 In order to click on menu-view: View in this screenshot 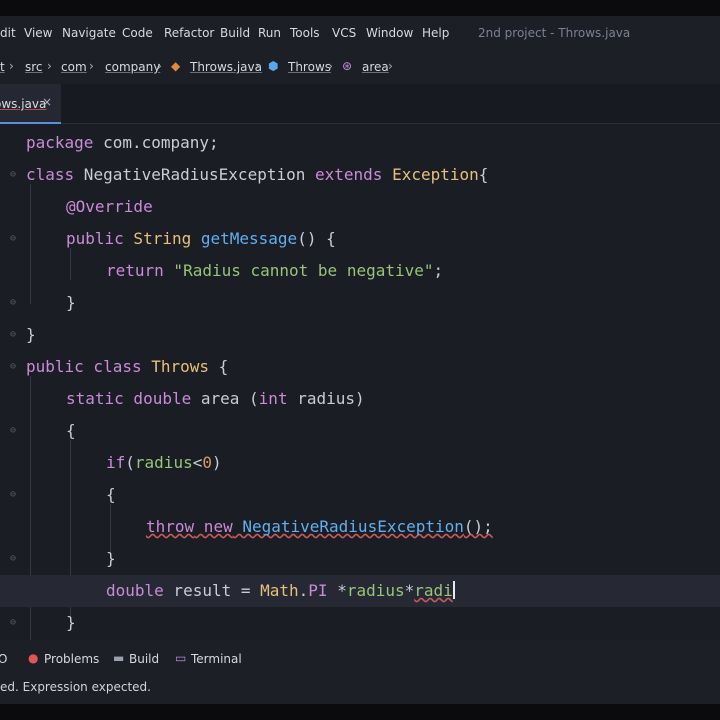, I will do `click(38, 33)`.